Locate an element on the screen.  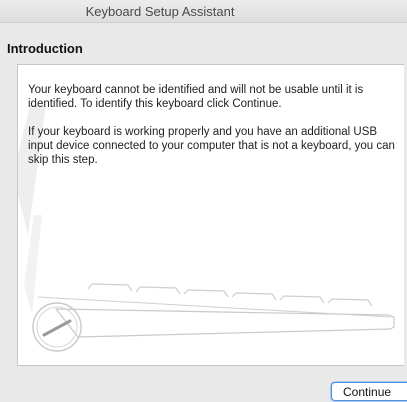
window-title: Keyboard Setup Assistant is located at coordinates (160, 11).